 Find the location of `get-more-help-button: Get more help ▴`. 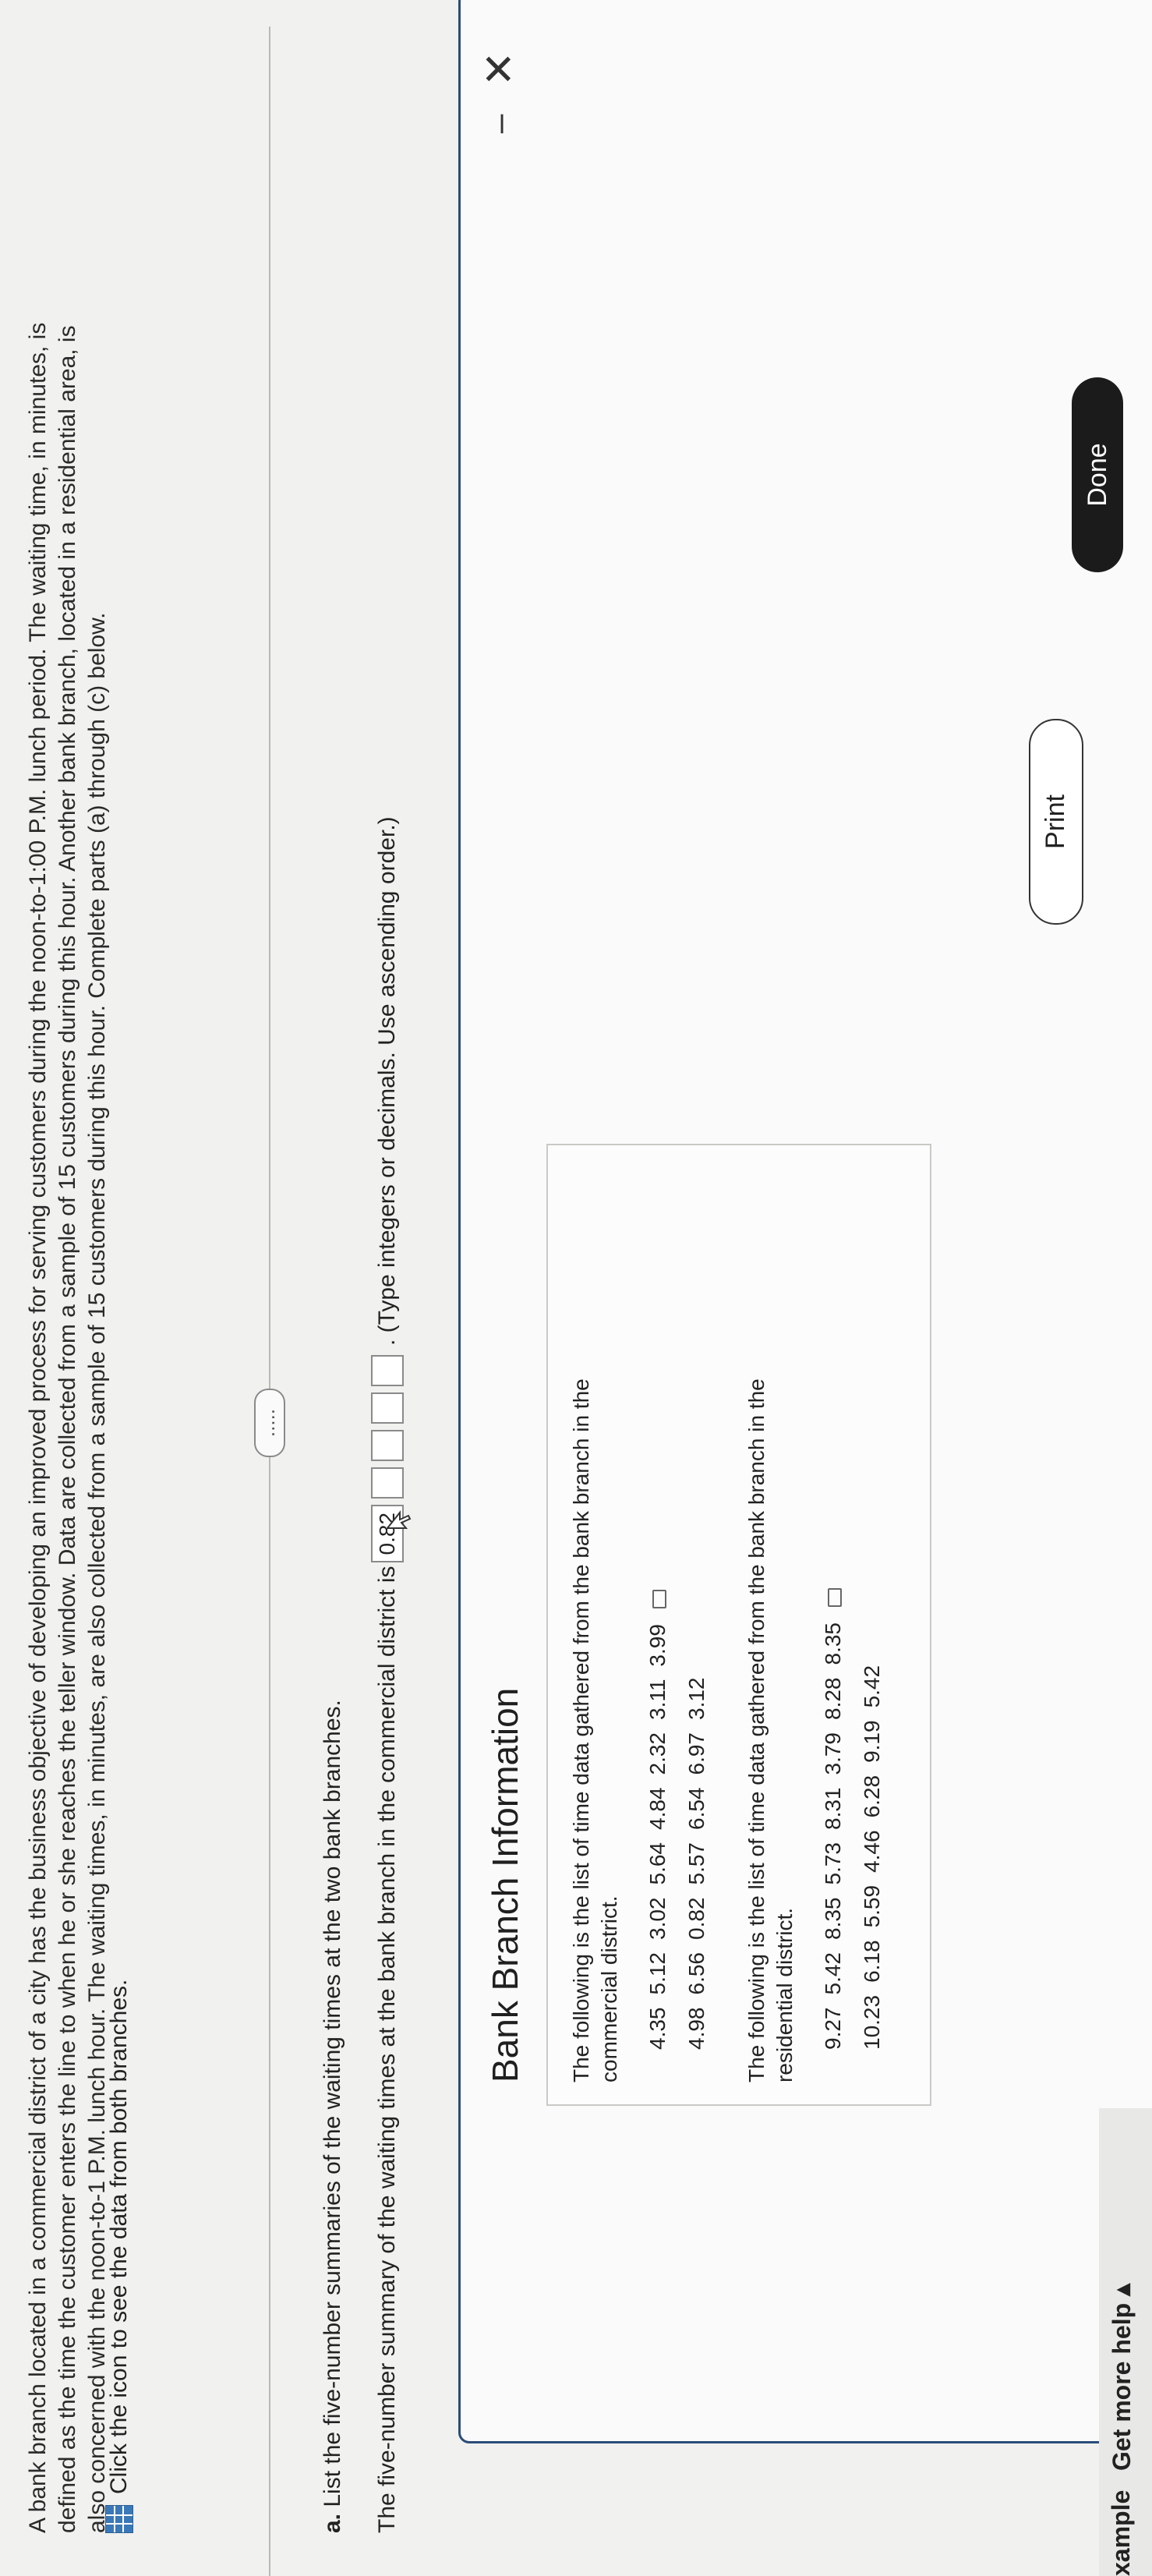

get-more-help-button: Get more help ▴ is located at coordinates (1121, 2377).